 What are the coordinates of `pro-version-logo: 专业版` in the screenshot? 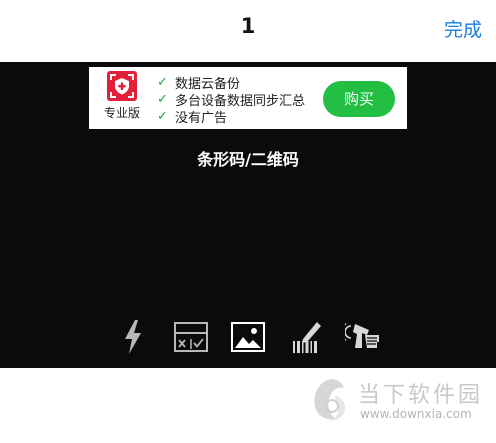 It's located at (122, 99).